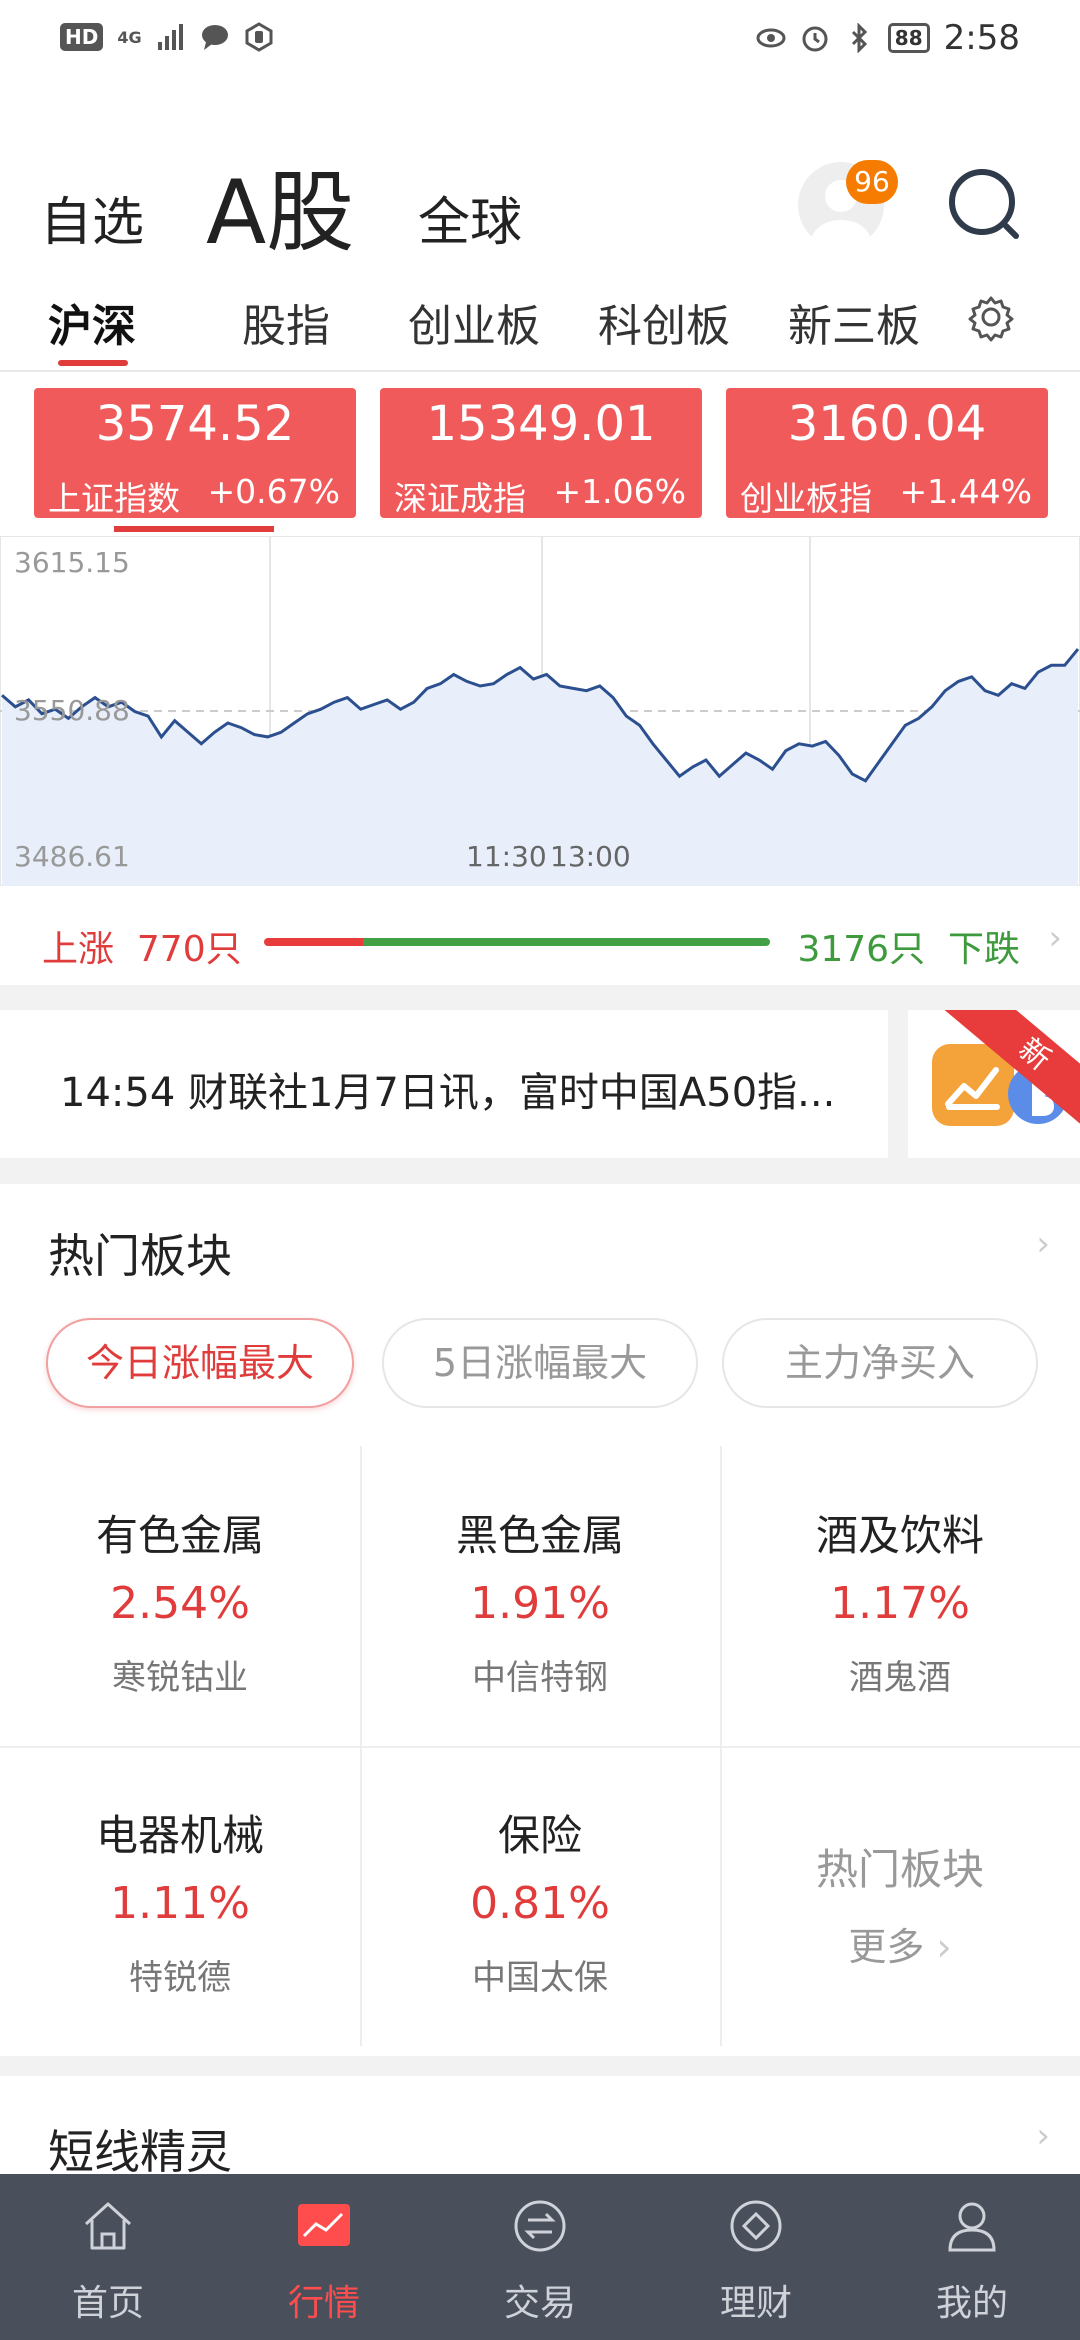 Image resolution: width=1080 pixels, height=2340 pixels. Describe the element at coordinates (899, 1869) in the screenshot. I see `more-sectors-title: 热门板块` at that location.